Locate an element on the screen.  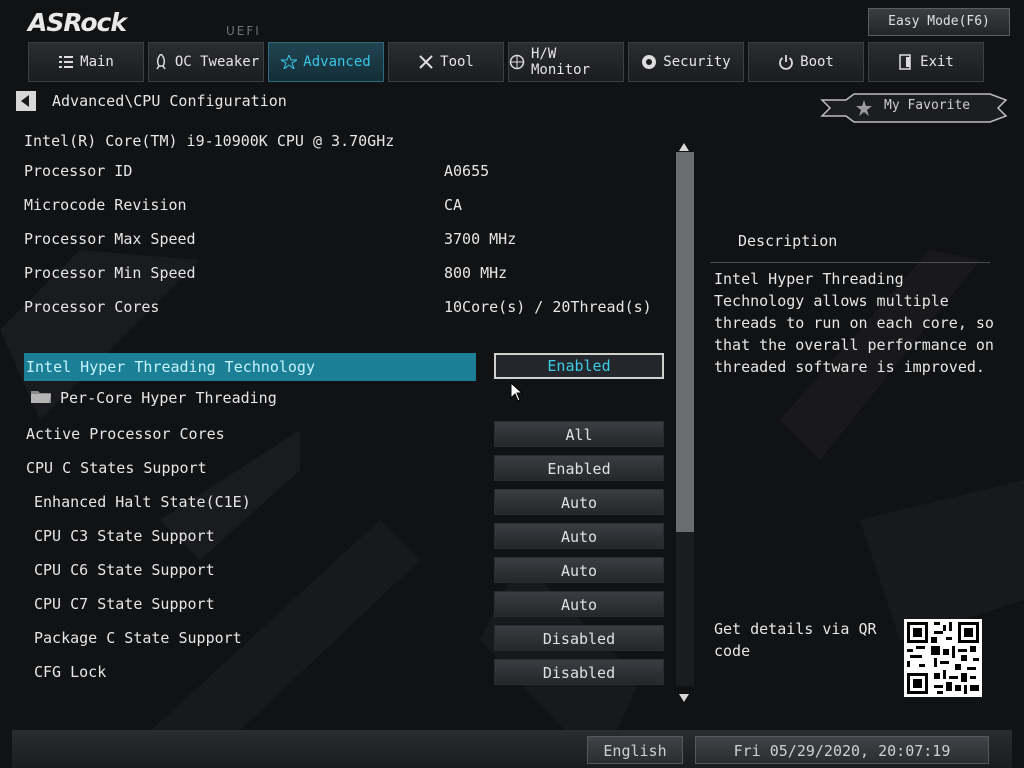
tab-exit: Exit is located at coordinates (926, 62).